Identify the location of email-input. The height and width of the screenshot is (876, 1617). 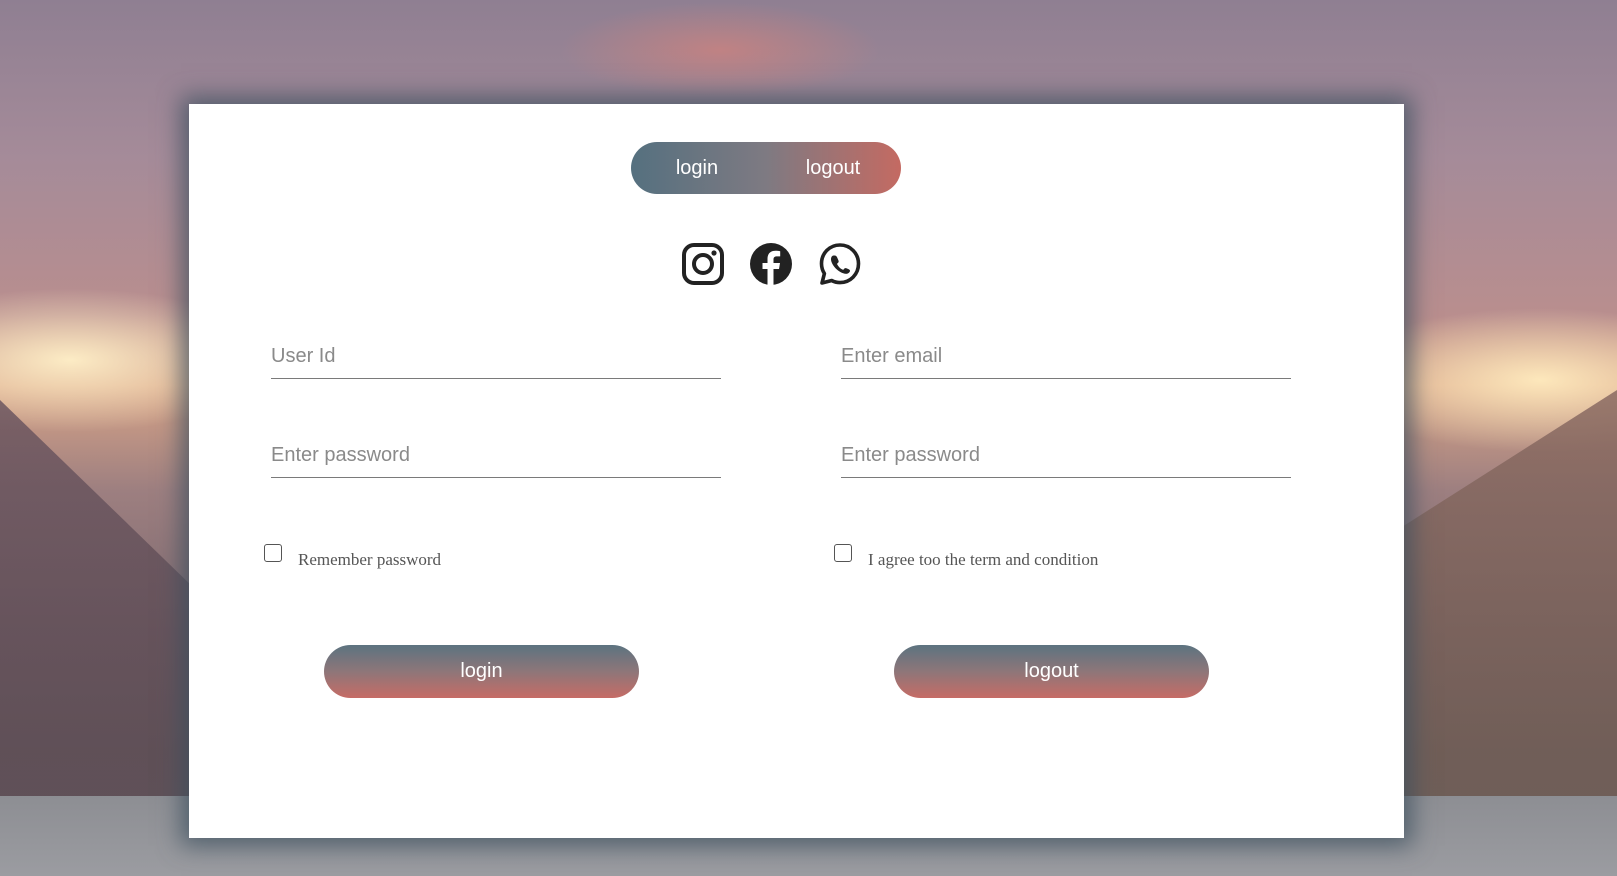
(1066, 357).